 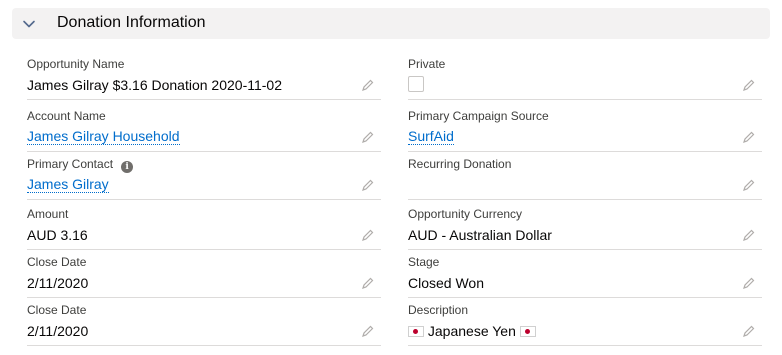 What do you see at coordinates (57, 235) in the screenshot?
I see `field-value: AUD 3.16` at bounding box center [57, 235].